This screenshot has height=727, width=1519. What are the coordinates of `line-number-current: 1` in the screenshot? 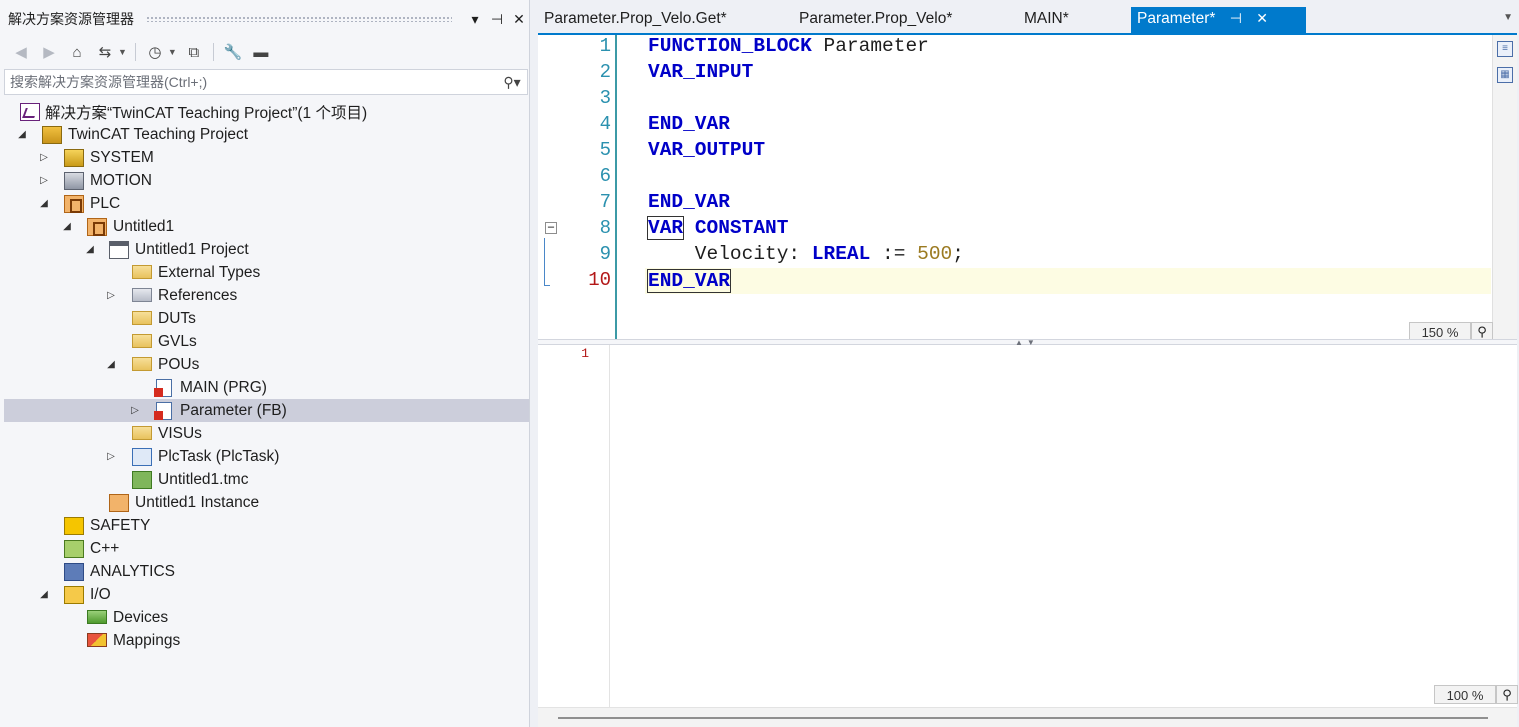 It's located at (585, 353).